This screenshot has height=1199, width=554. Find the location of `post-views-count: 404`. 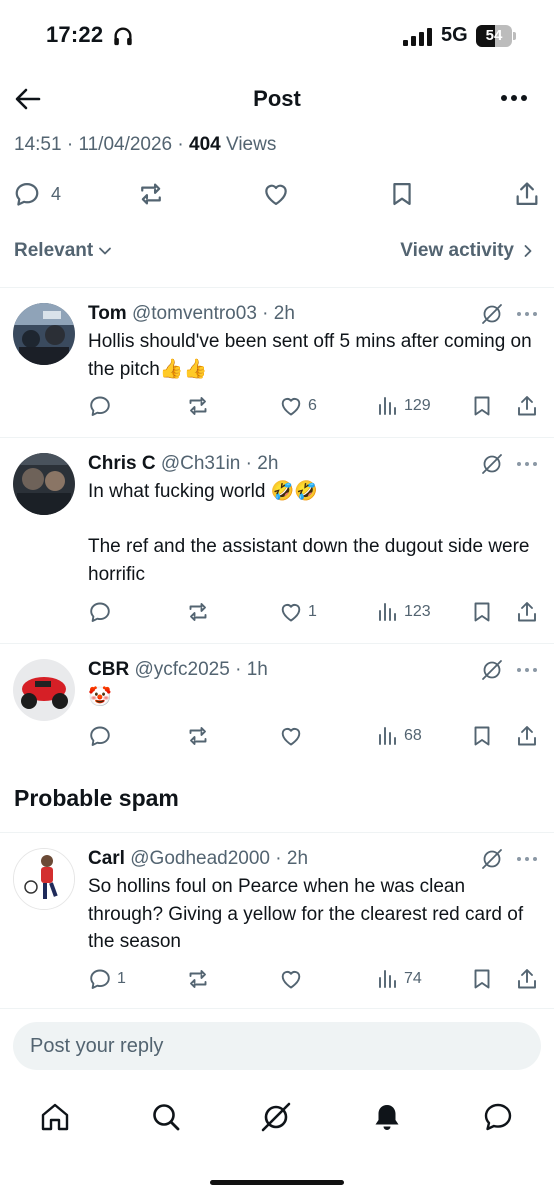

post-views-count: 404 is located at coordinates (205, 144).